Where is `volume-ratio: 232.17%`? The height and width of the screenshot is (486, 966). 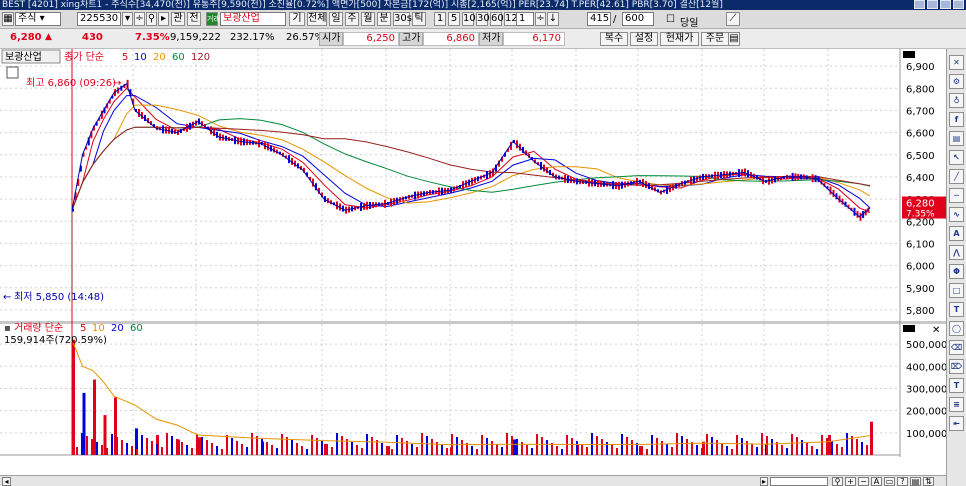 volume-ratio: 232.17% is located at coordinates (252, 37).